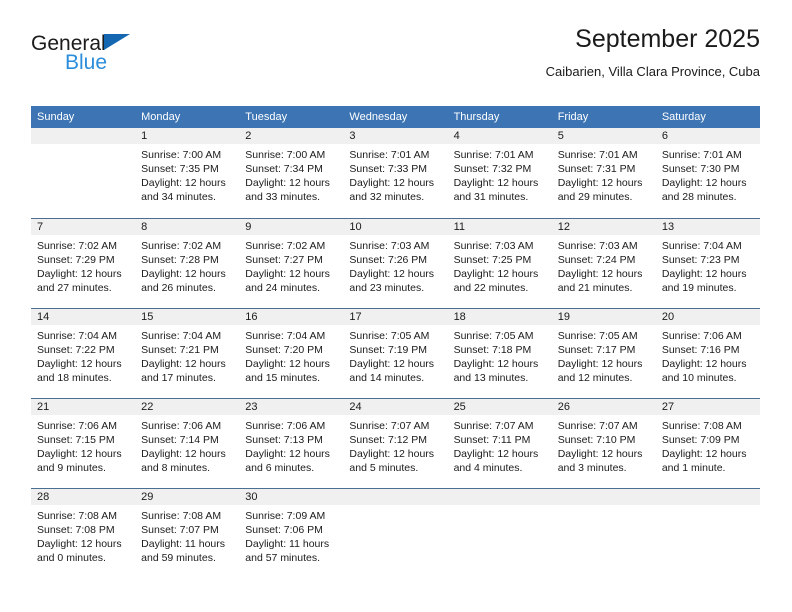  Describe the element at coordinates (597, 155) in the screenshot. I see `sunrise-text: Sunrise: 7:01 AM` at that location.